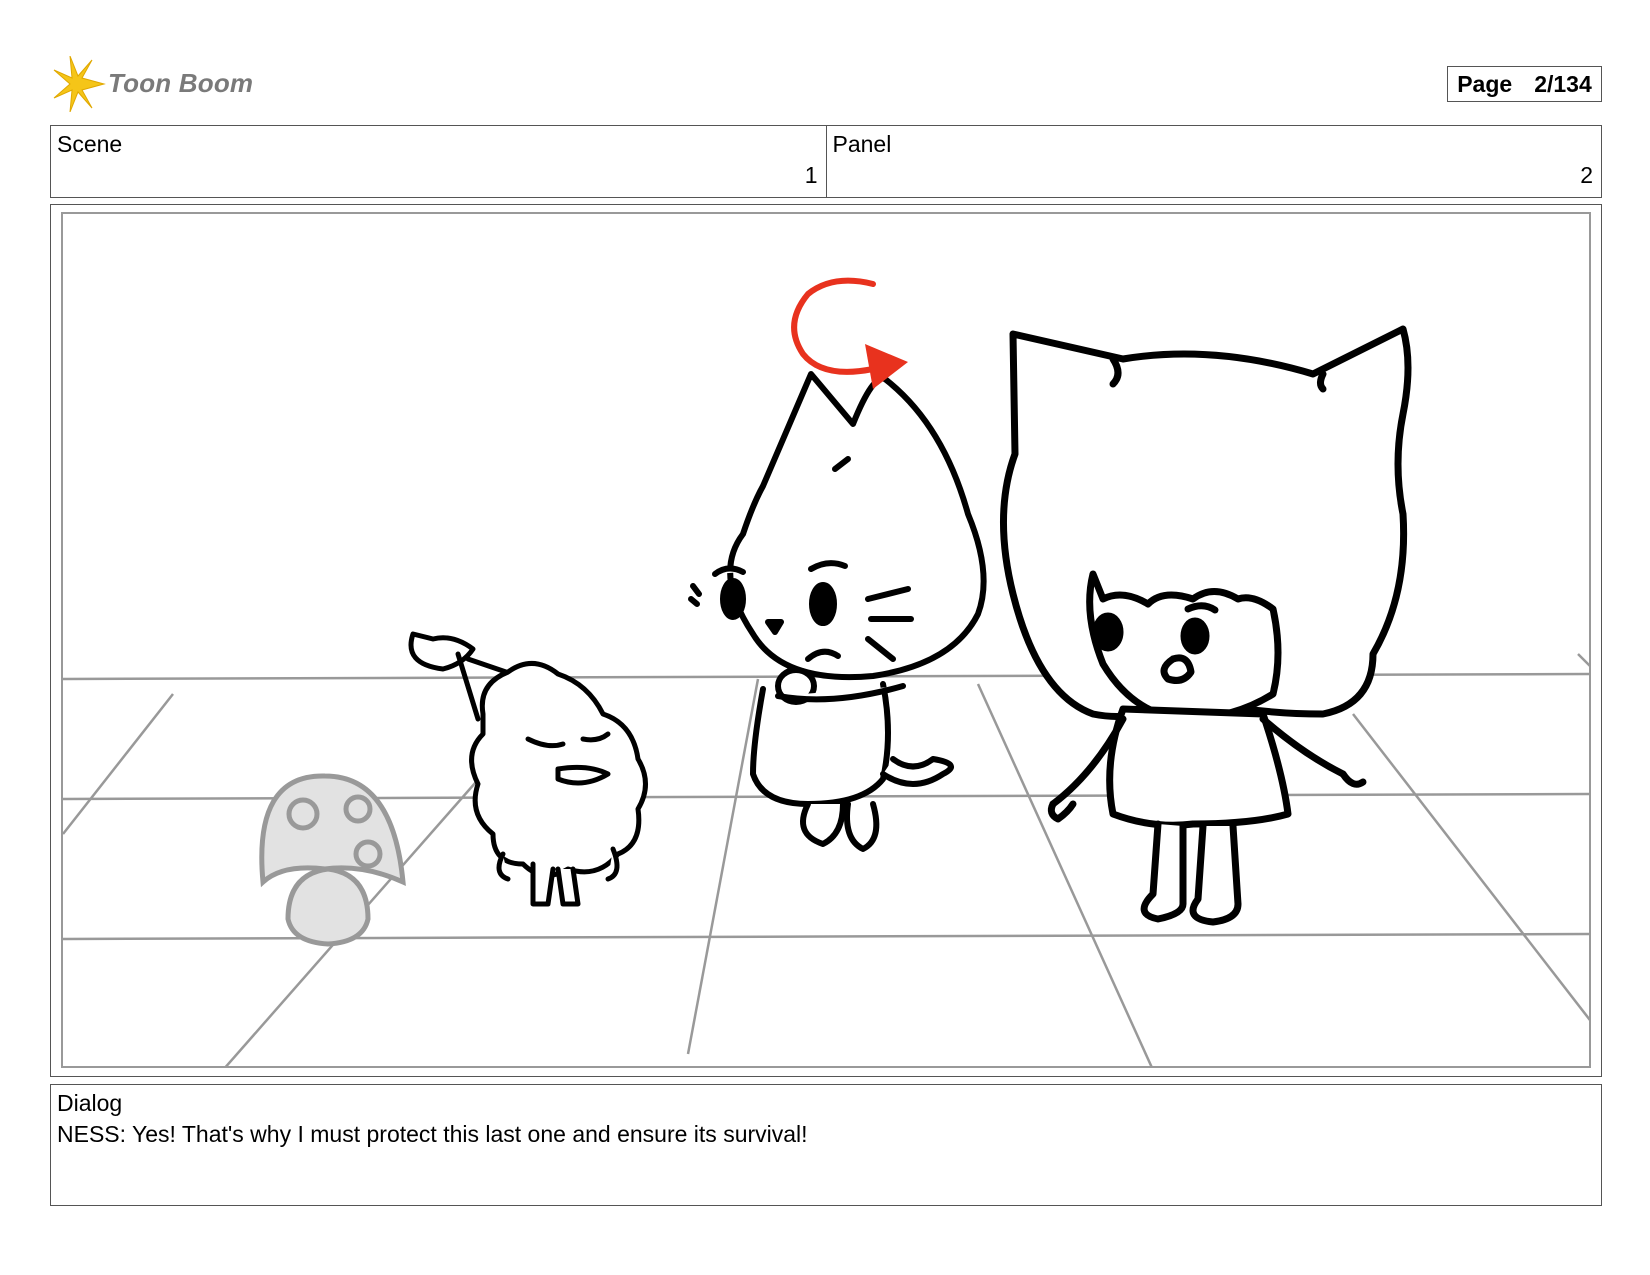  I want to click on page-indicator: Page 2/134, so click(1524, 84).